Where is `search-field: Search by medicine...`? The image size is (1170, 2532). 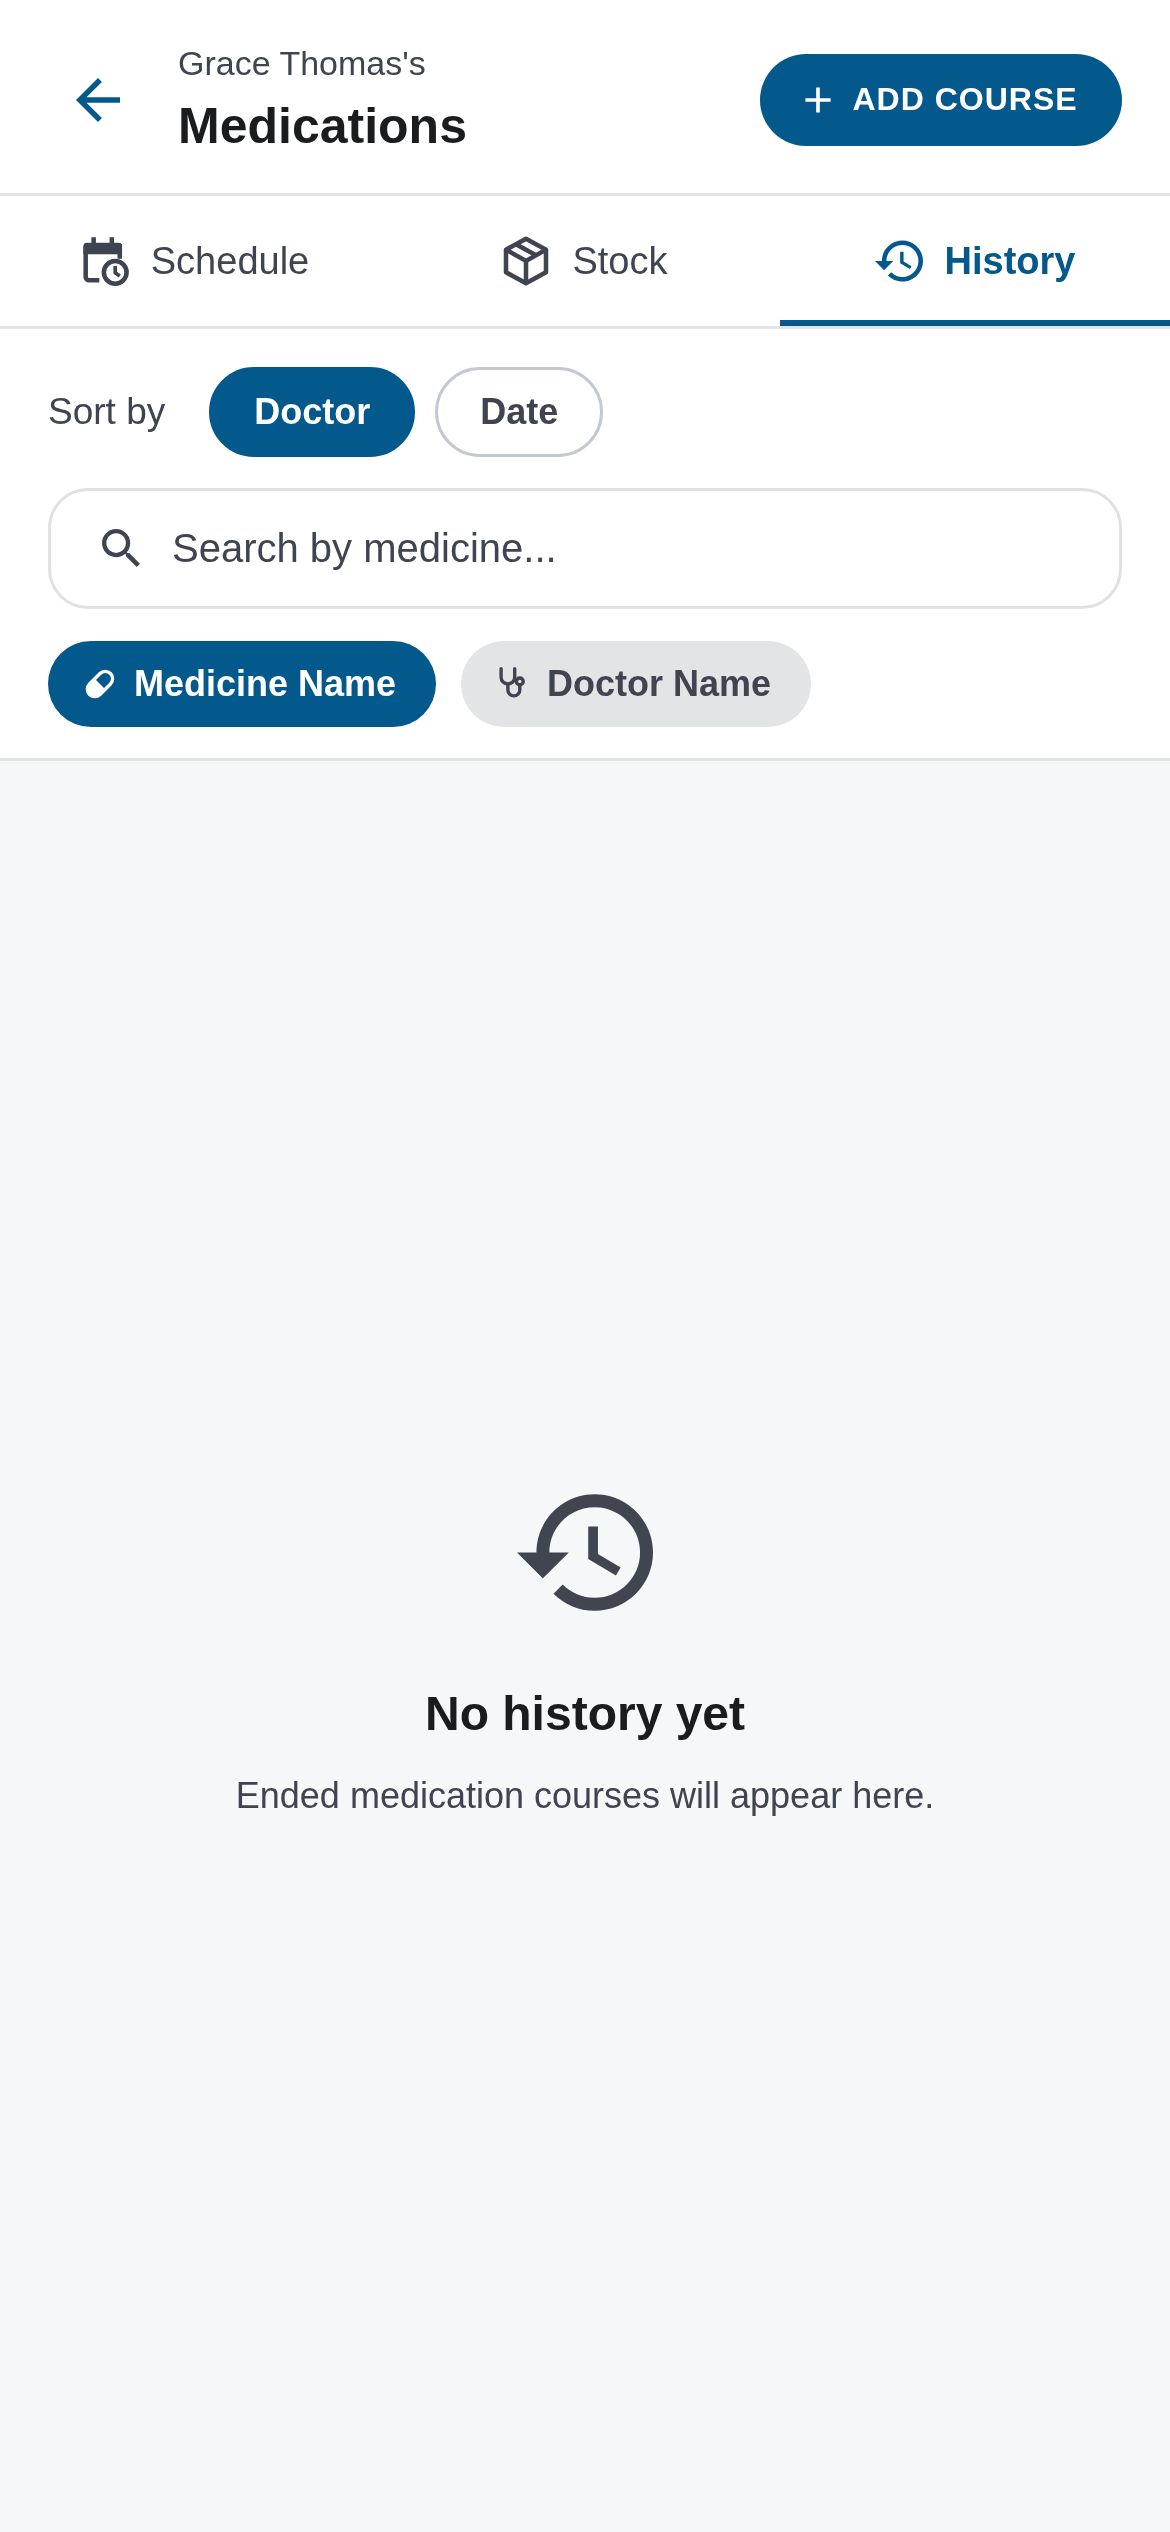
search-field: Search by medicine... is located at coordinates (585, 548).